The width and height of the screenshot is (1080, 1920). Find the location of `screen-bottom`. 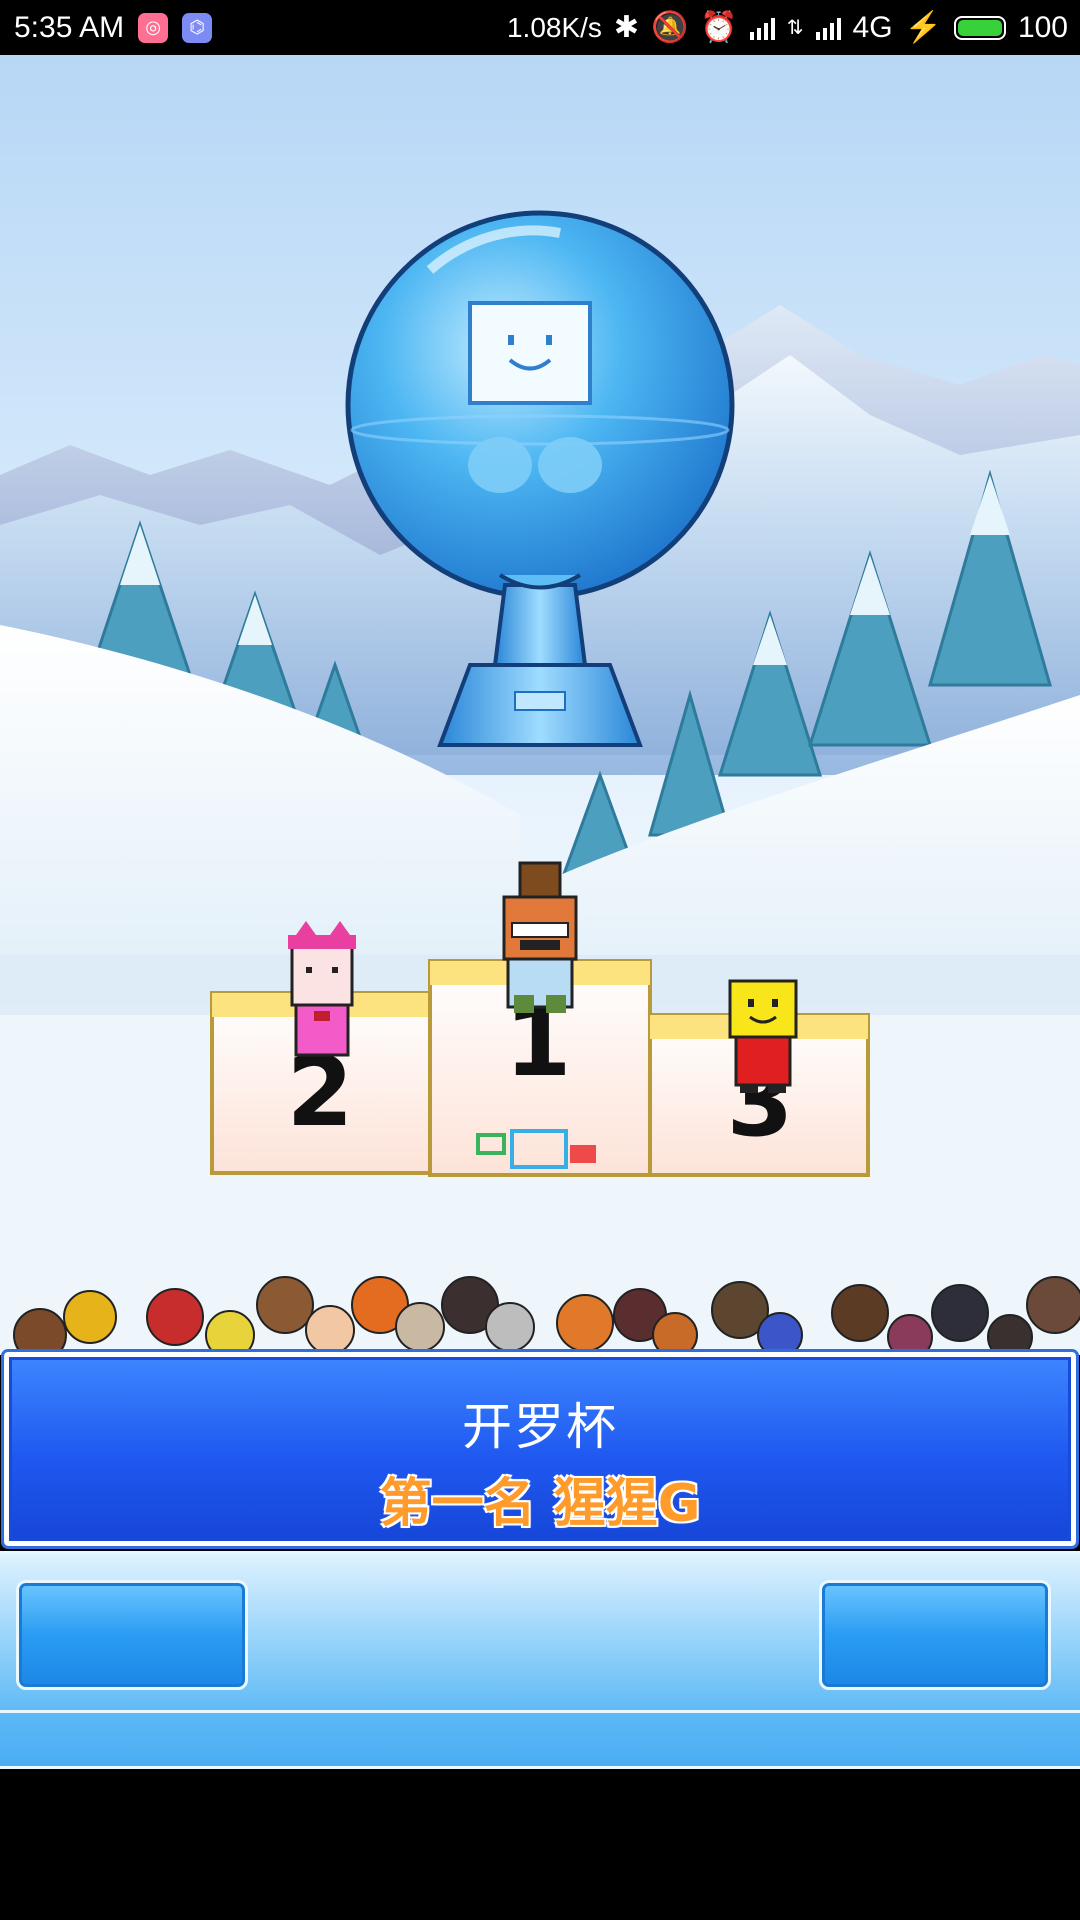

screen-bottom is located at coordinates (540, 1844).